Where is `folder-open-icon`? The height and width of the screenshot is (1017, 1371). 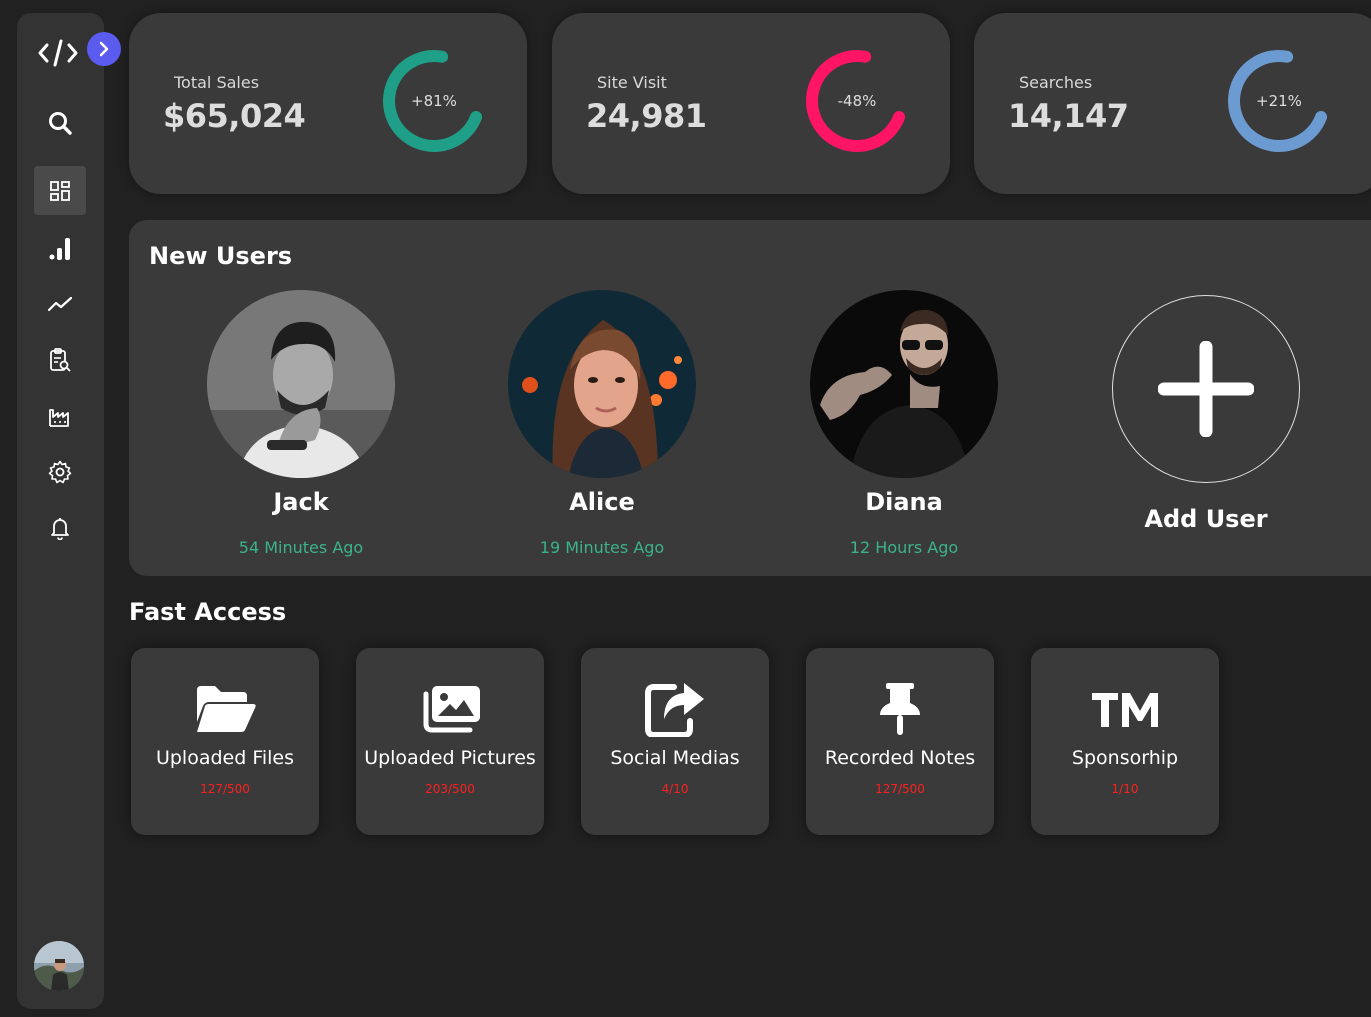
folder-open-icon is located at coordinates (225, 709).